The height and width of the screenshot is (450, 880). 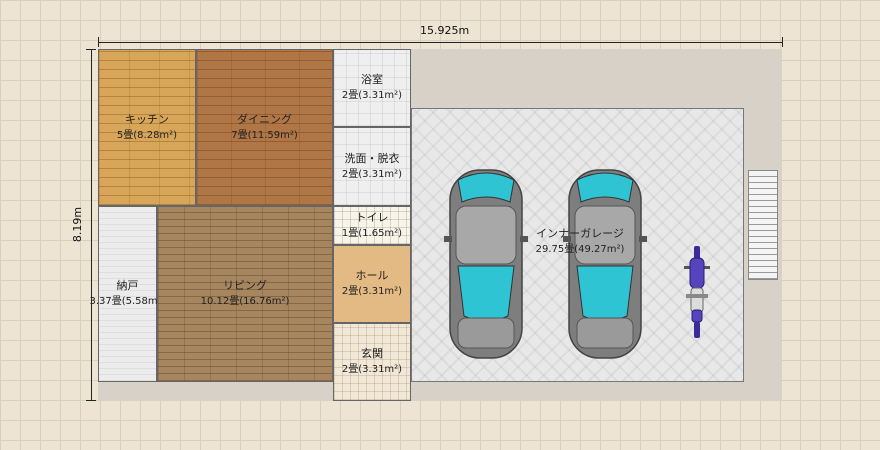 I want to click on room-entrance-area: 2畳(3.31m²), so click(x=372, y=369).